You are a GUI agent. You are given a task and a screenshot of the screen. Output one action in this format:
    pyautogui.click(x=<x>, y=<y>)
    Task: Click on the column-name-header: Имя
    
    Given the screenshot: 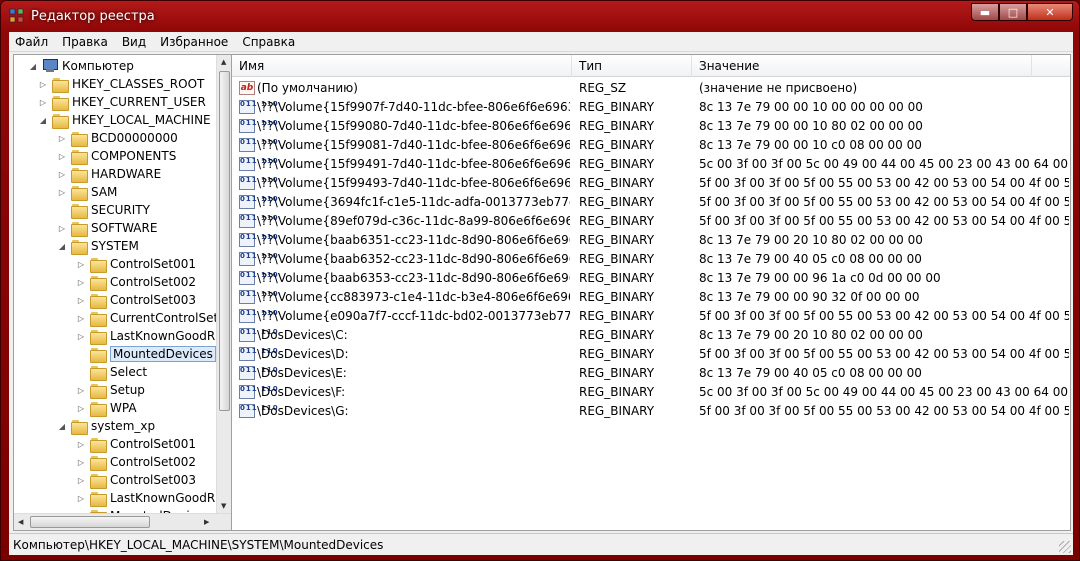 What is the action you would take?
    pyautogui.click(x=402, y=66)
    